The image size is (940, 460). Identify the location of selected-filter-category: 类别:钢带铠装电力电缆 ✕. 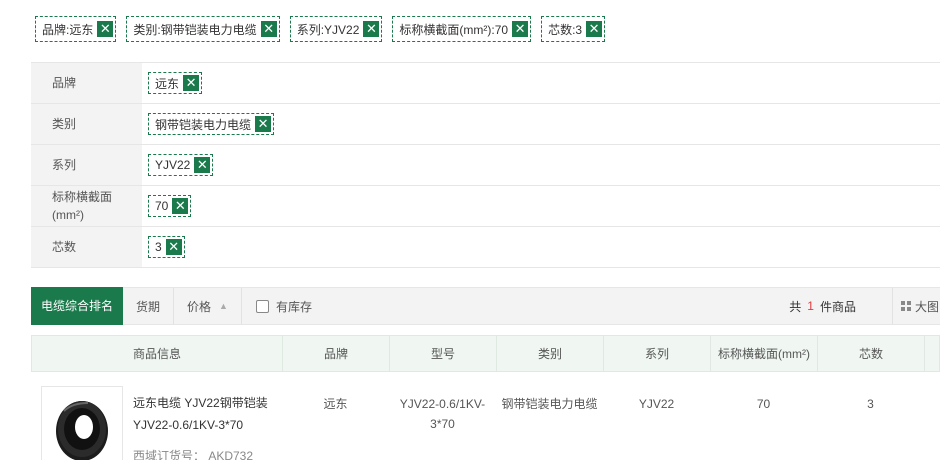
(203, 29).